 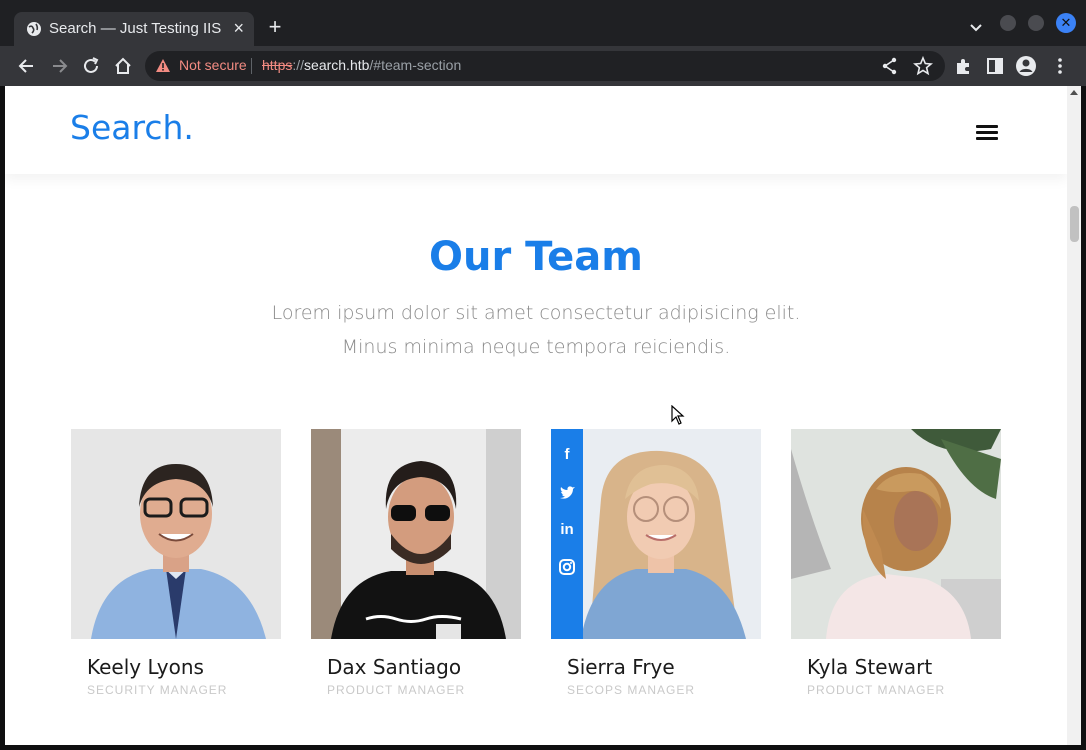 I want to click on menu-icon, so click(x=1060, y=66).